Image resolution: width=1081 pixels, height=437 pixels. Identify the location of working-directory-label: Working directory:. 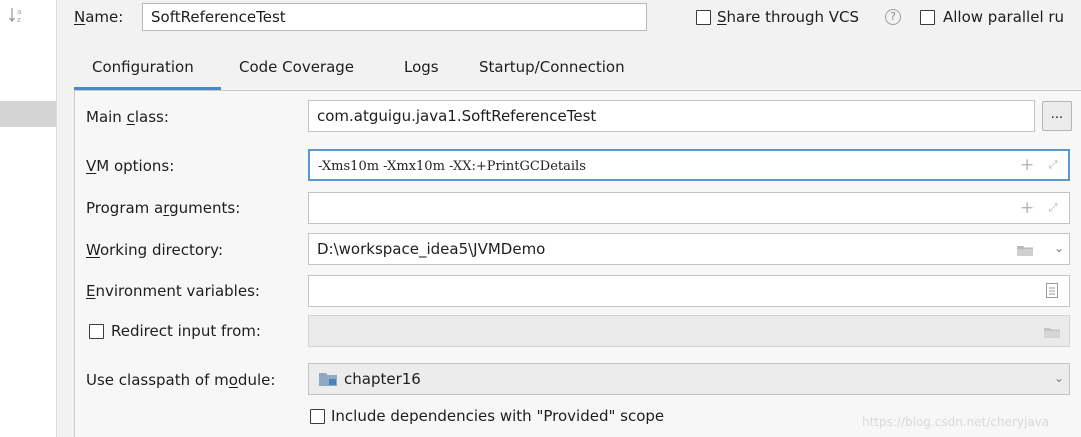
(154, 250).